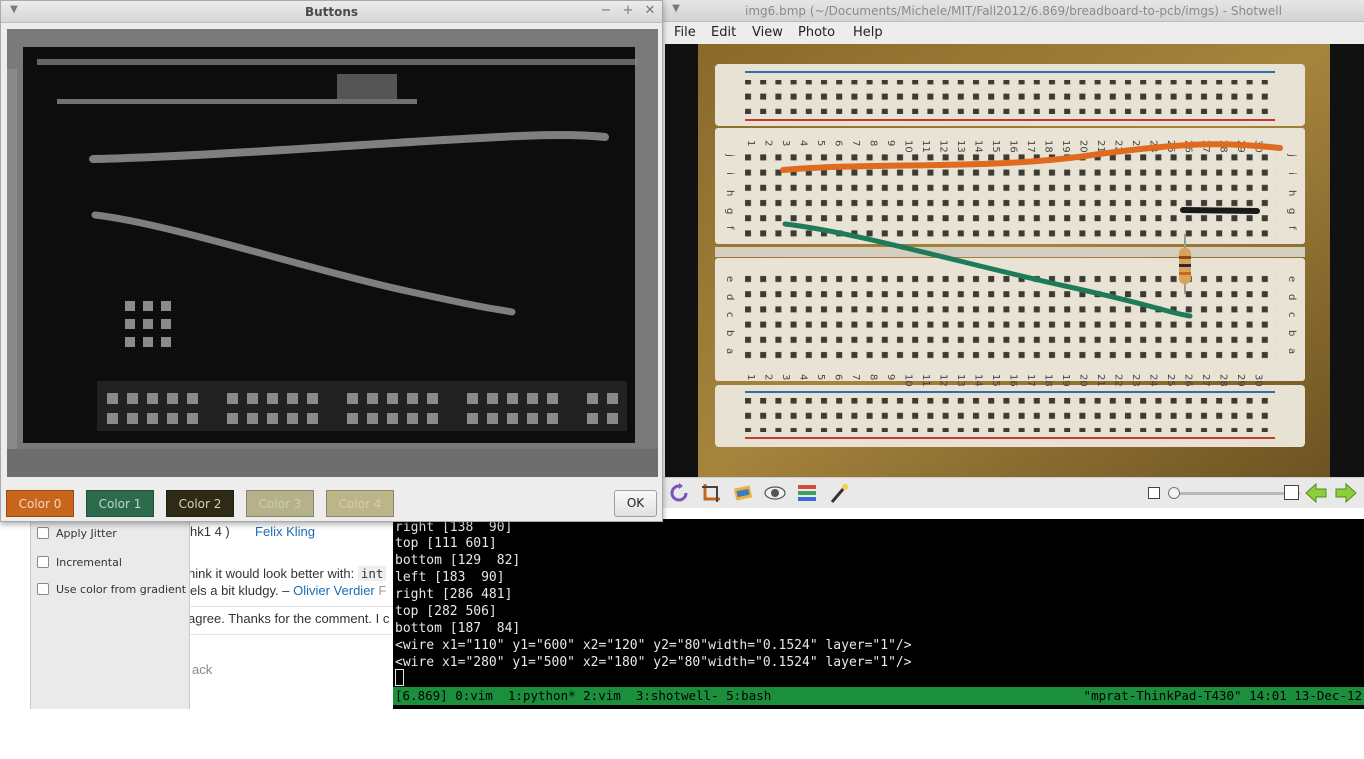 This screenshot has height=759, width=1364. I want to click on terminal-line: top [282 506], so click(446, 611).